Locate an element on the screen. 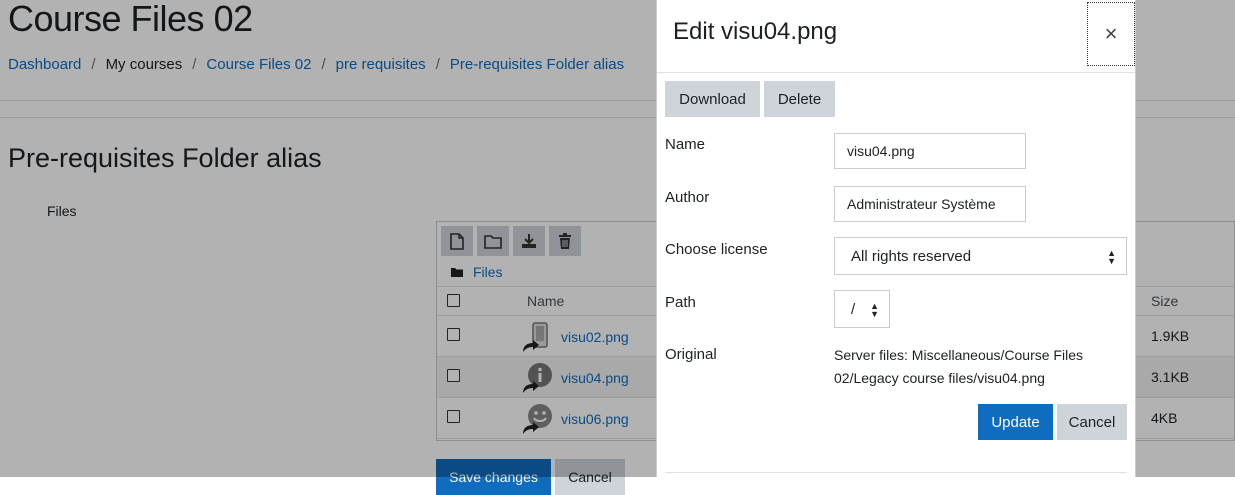 Image resolution: width=1235 pixels, height=495 pixels. license-select: All rights reserved ▲ ▼ is located at coordinates (980, 256).